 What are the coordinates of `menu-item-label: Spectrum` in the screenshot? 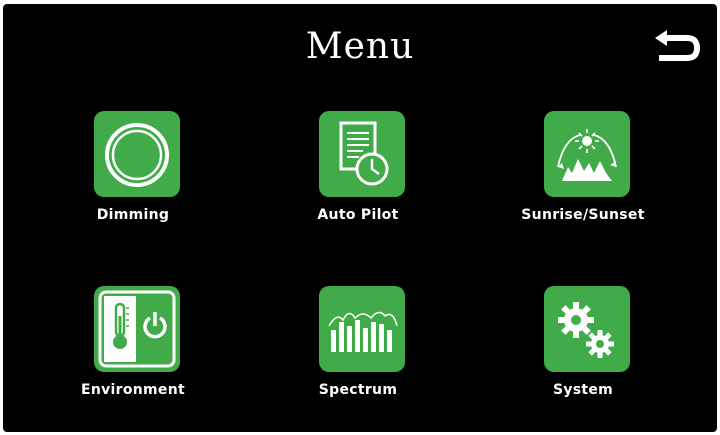 It's located at (358, 390).